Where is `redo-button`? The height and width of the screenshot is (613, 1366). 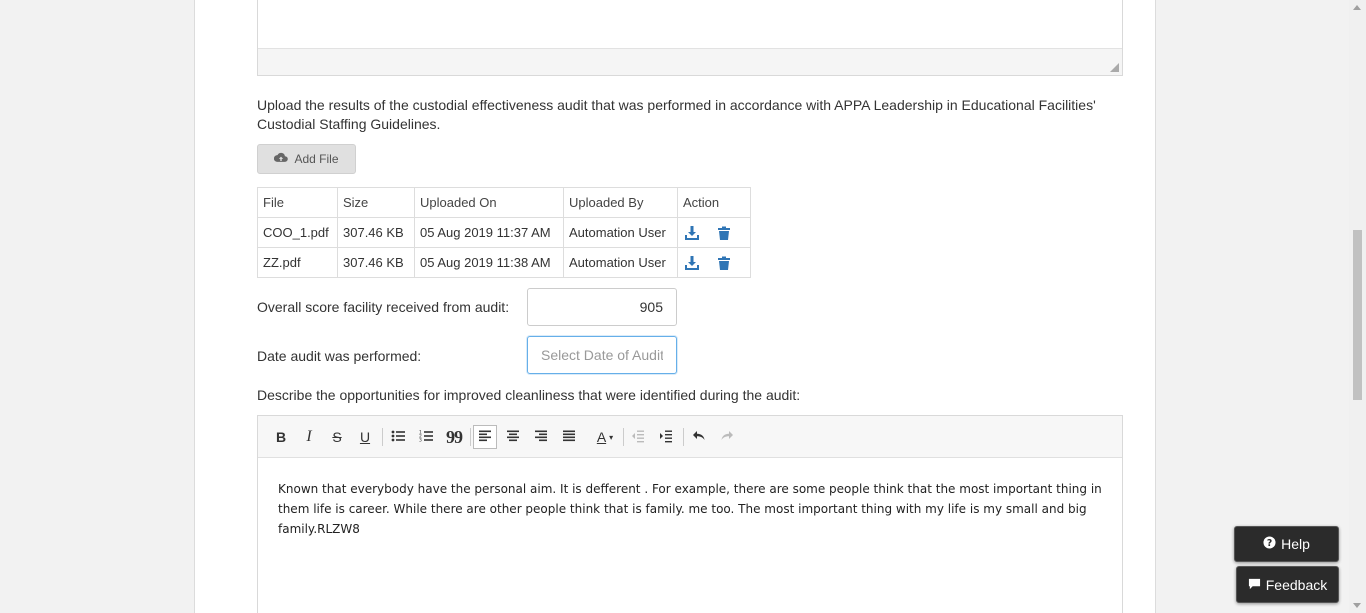 redo-button is located at coordinates (727, 437).